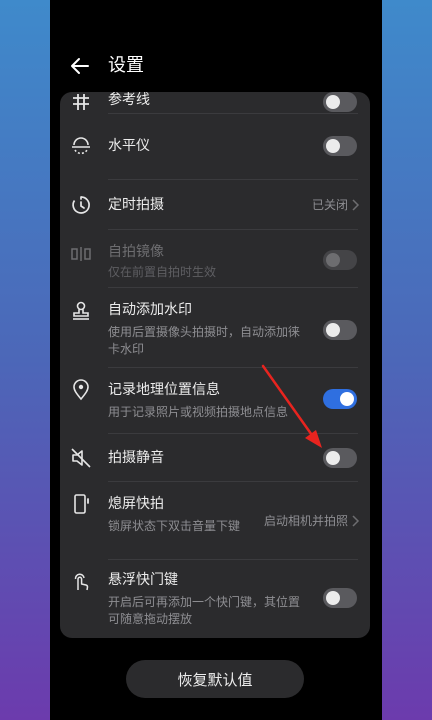 The height and width of the screenshot is (720, 432). Describe the element at coordinates (215, 205) in the screenshot. I see `setting-row-timer: 定时拍摄 已关闭` at that location.